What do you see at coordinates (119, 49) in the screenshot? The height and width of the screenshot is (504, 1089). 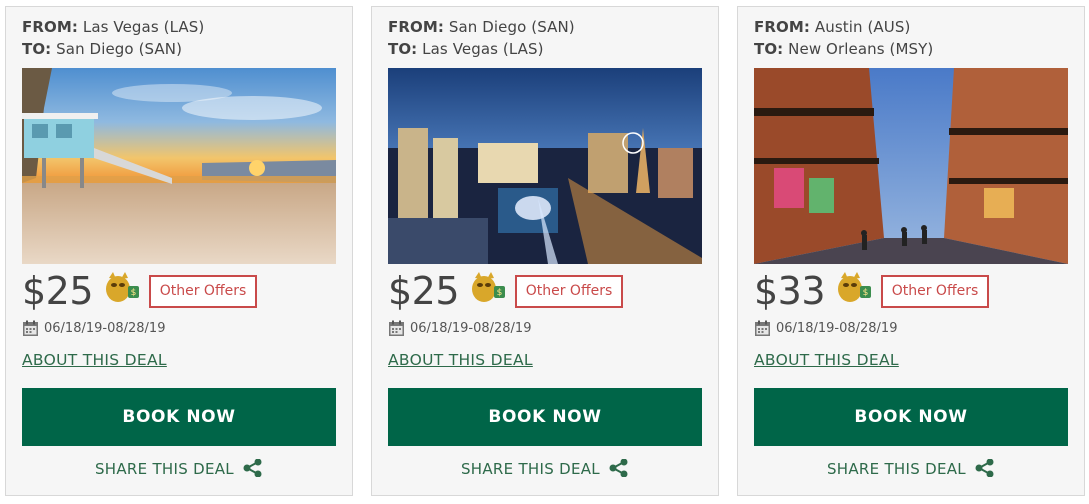 I see `to-city: San Diego (SAN)` at bounding box center [119, 49].